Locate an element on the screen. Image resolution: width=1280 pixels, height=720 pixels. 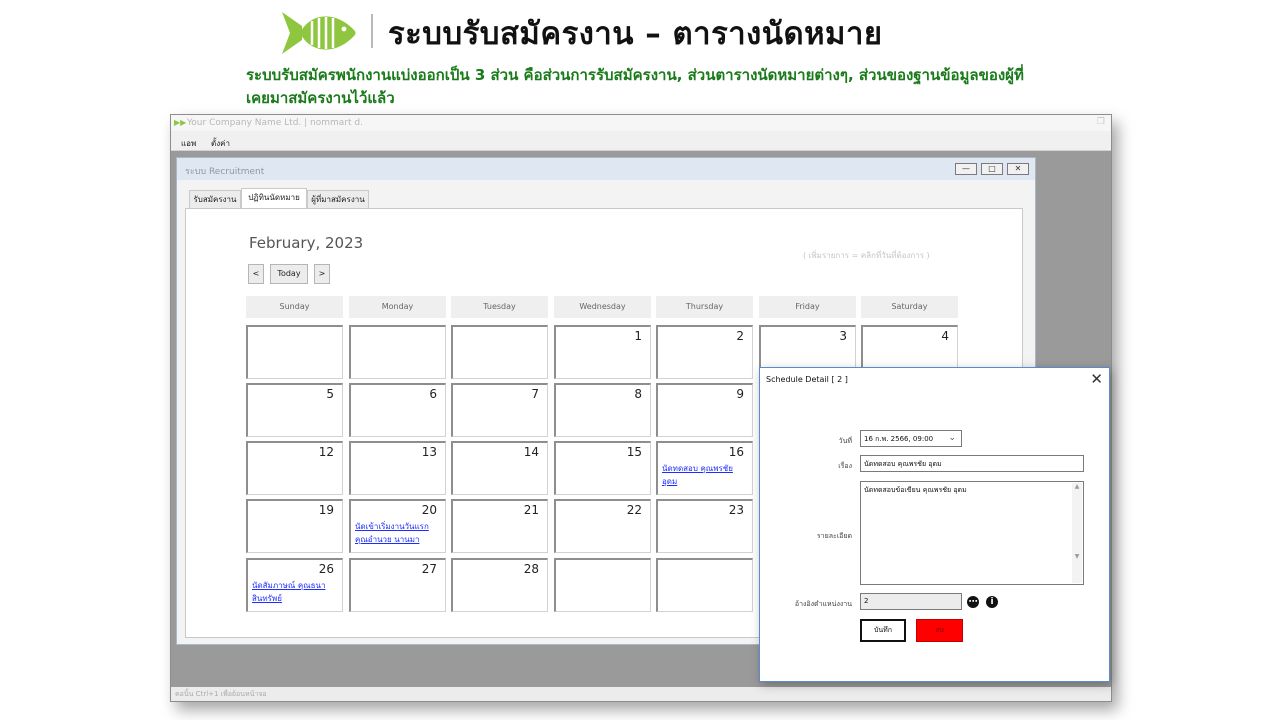
ref-position-label: อ้างอิงตำแหน่งงาน is located at coordinates (823, 604).